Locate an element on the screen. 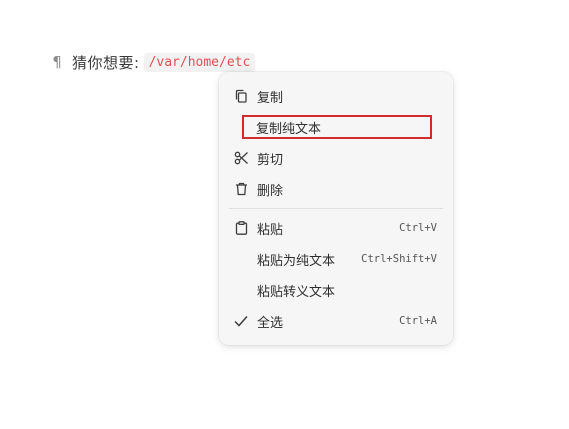 The width and height of the screenshot is (569, 429). menu-item-select-all: 全选 Ctrl+A is located at coordinates (336, 321).